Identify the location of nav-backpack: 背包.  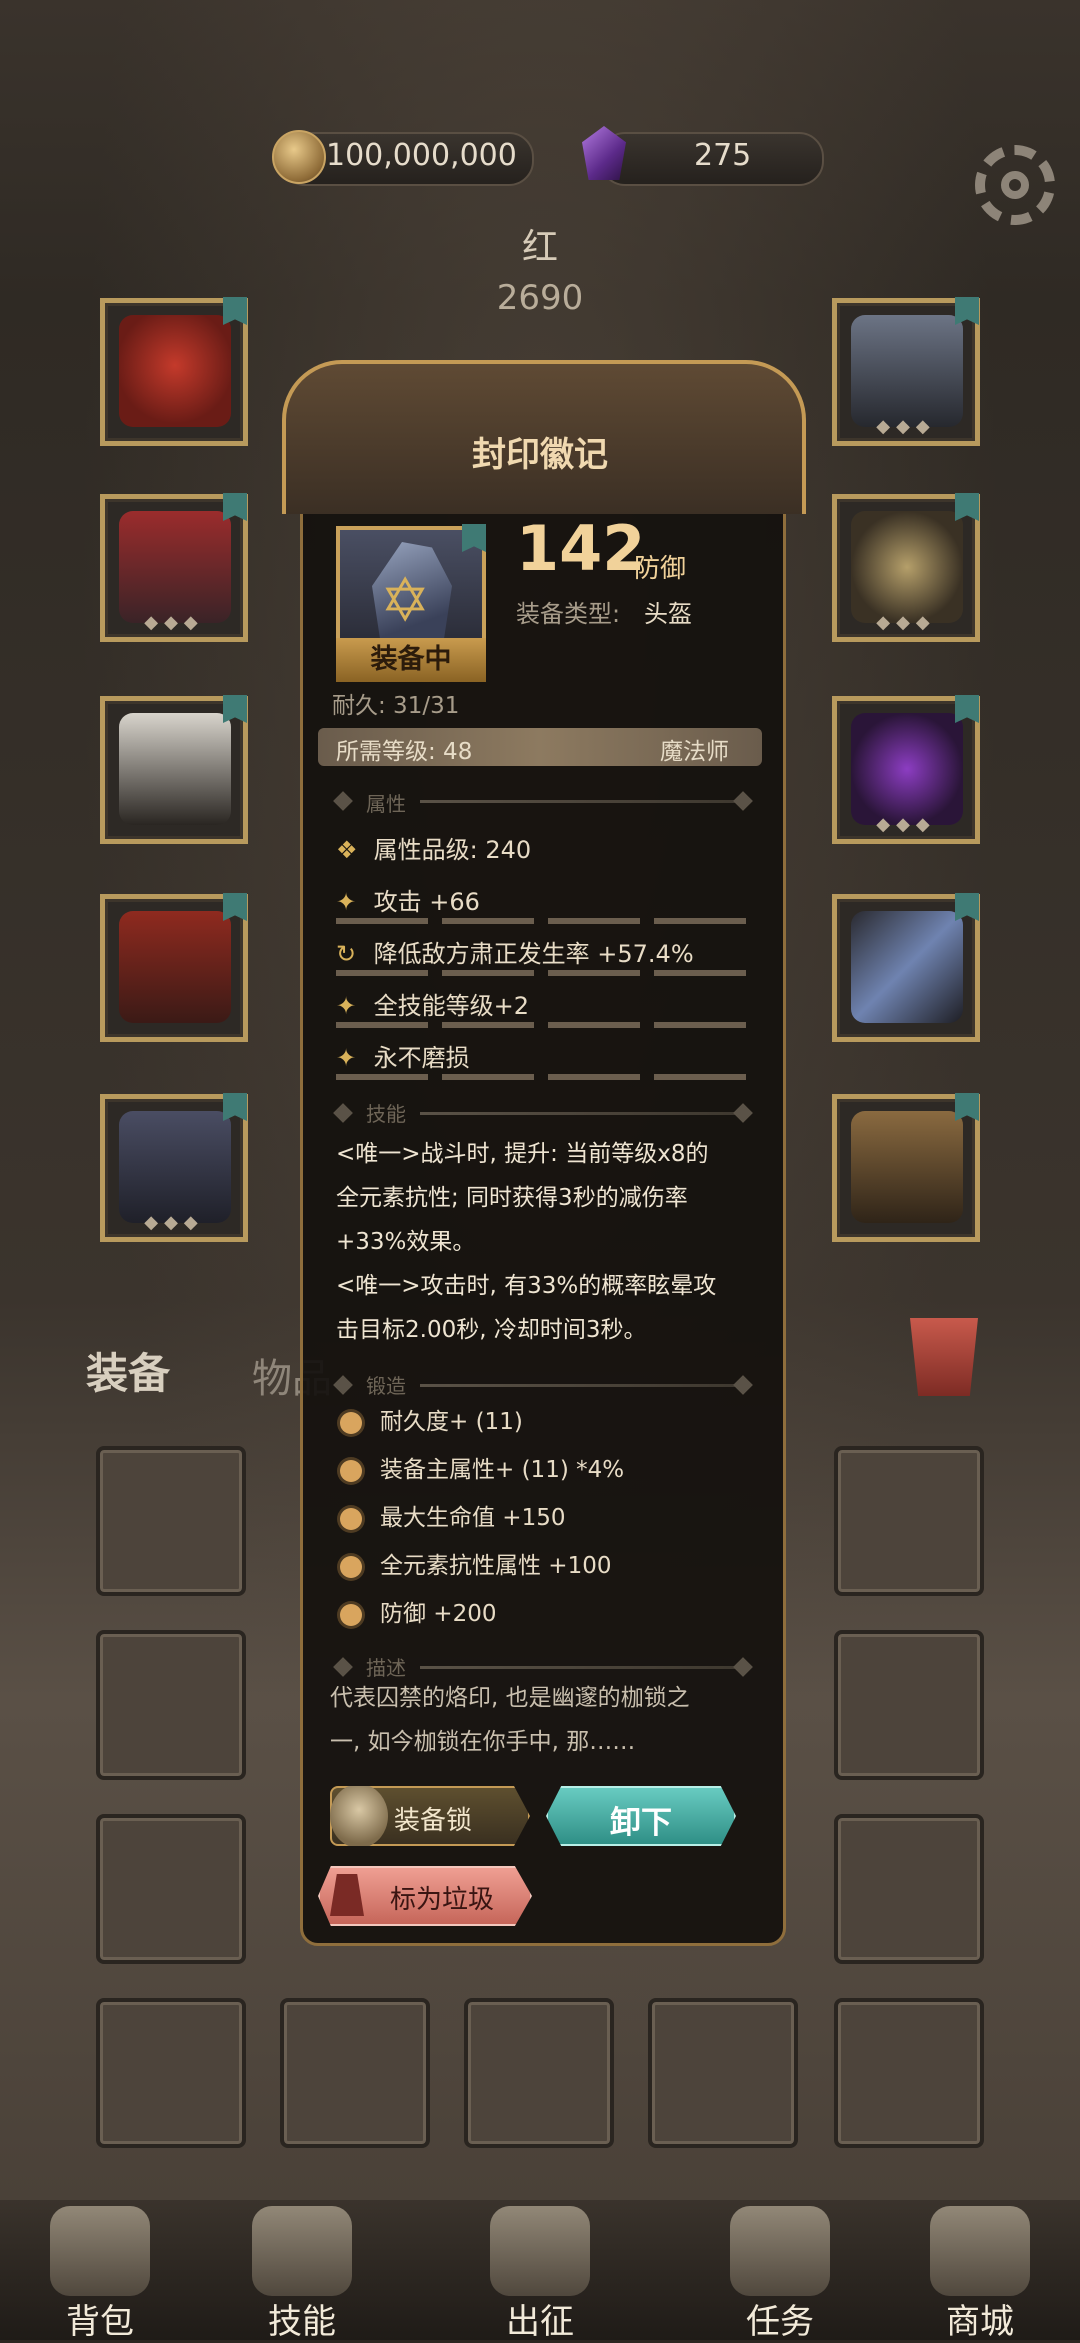
(100, 2271).